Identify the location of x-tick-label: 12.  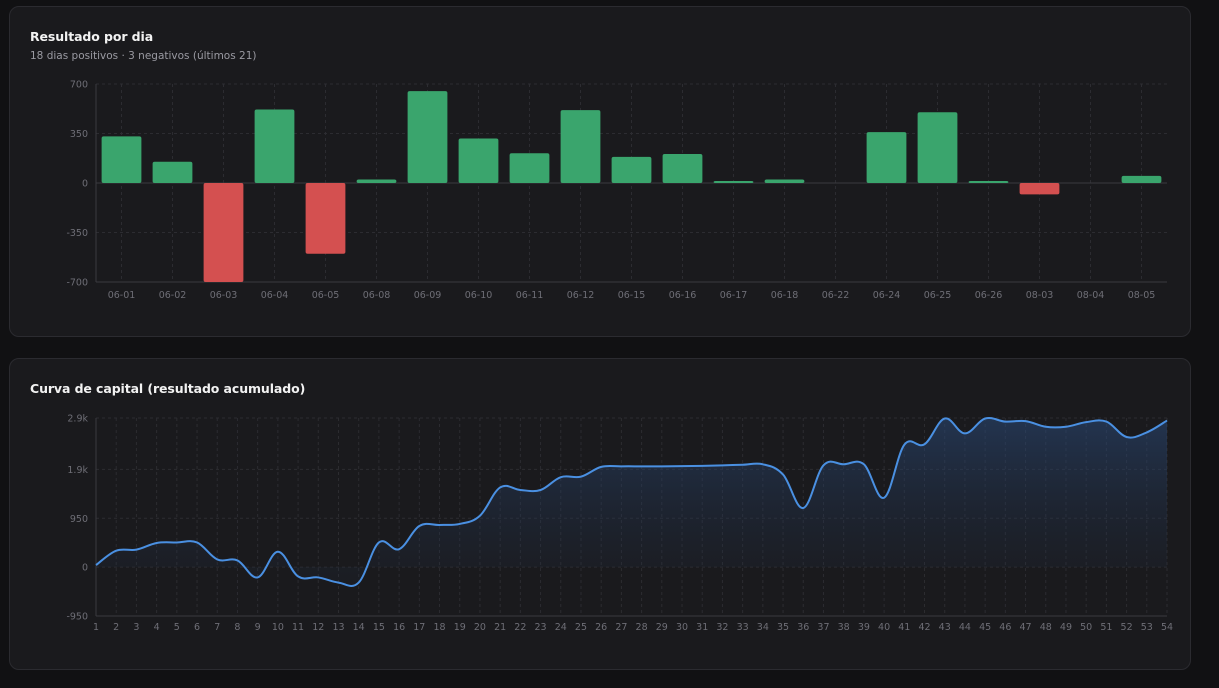
(318, 627).